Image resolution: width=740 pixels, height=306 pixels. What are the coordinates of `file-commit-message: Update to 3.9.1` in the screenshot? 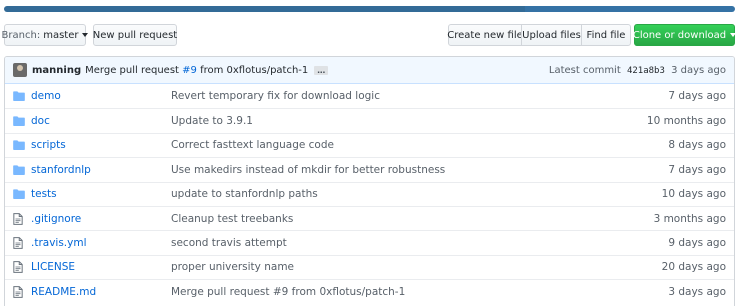 It's located at (397, 121).